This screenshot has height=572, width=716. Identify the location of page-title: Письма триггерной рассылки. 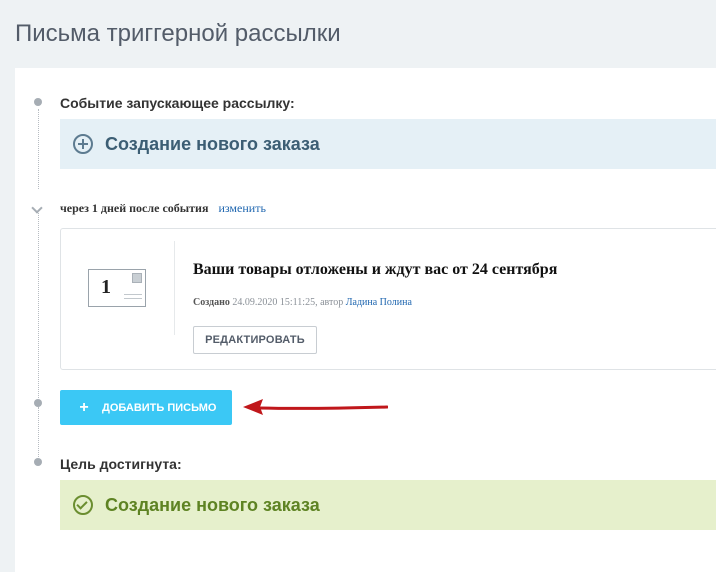
(178, 33).